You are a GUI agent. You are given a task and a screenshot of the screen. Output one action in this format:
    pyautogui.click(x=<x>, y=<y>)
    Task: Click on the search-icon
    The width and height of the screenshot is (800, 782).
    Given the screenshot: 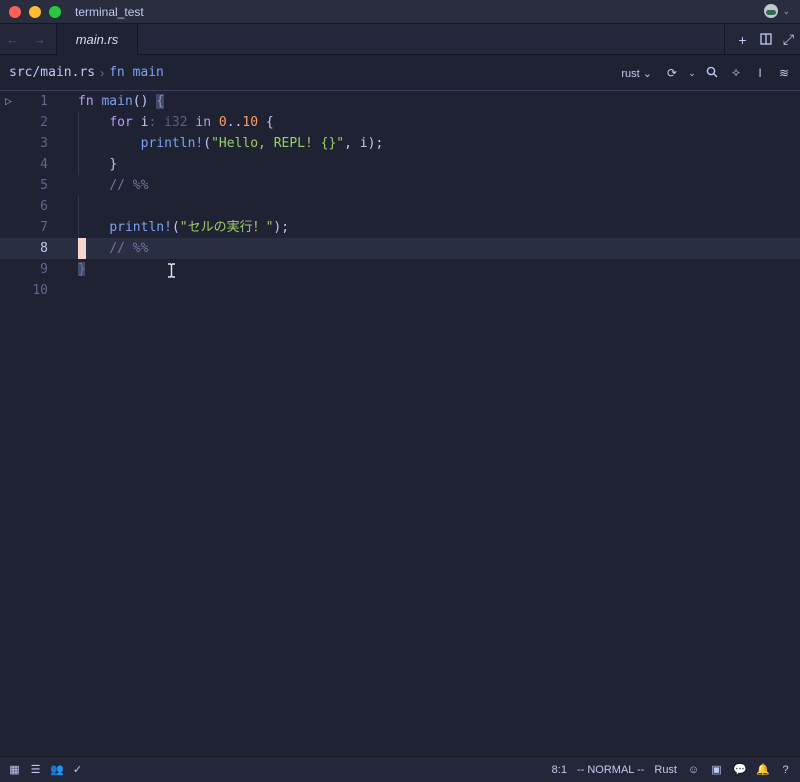 What is the action you would take?
    pyautogui.click(x=712, y=73)
    